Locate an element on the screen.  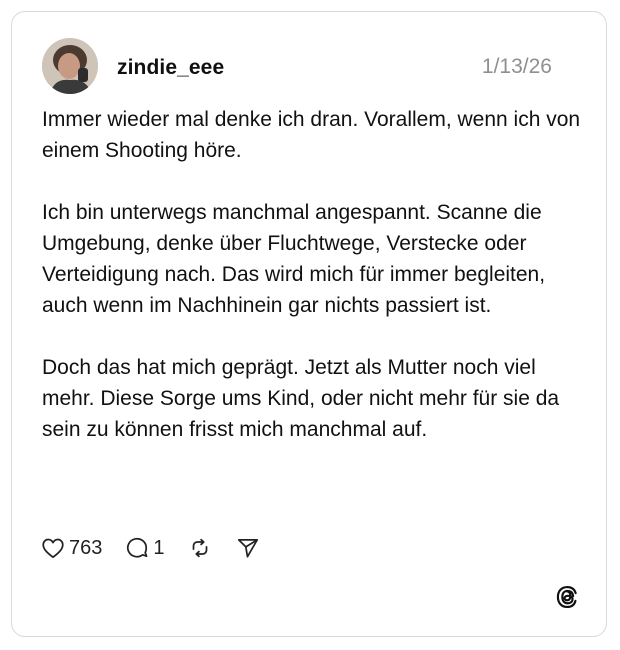
send-icon is located at coordinates (247, 548).